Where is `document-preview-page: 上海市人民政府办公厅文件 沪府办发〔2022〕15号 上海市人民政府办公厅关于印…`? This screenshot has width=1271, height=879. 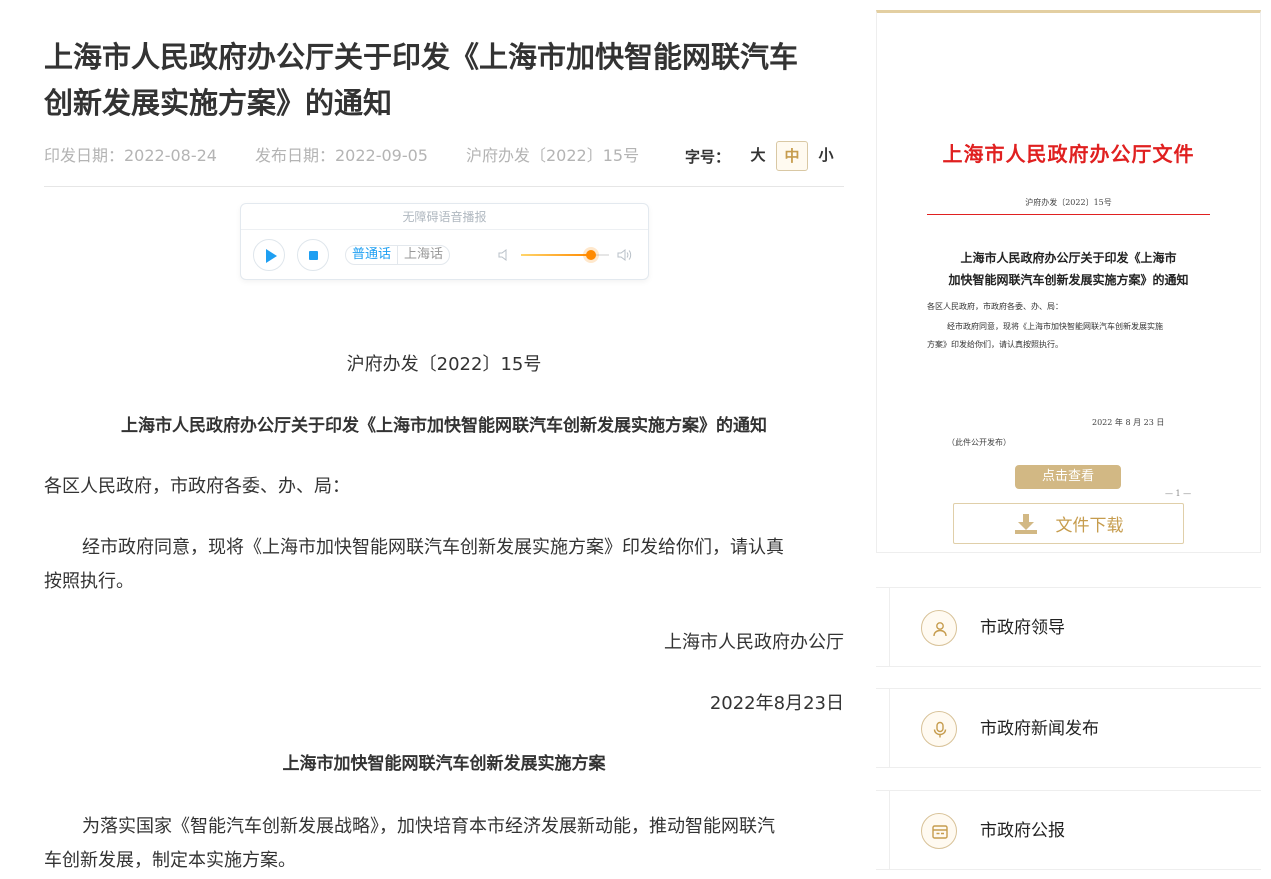
document-preview-page: 上海市人民政府办公厅文件 沪府办发〔2022〕15号 上海市人民政府办公厅关于印… is located at coordinates (1068, 315).